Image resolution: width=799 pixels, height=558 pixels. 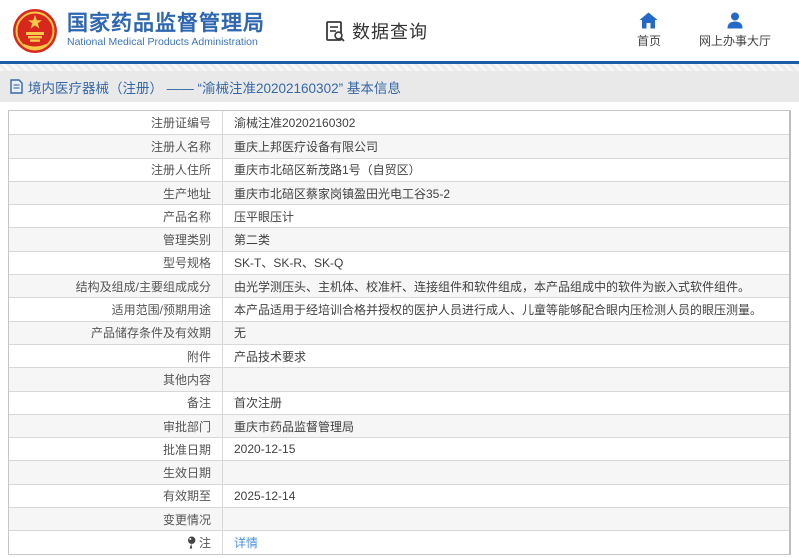 What do you see at coordinates (734, 41) in the screenshot?
I see `nav-service-hall-label: 网上办事大厅` at bounding box center [734, 41].